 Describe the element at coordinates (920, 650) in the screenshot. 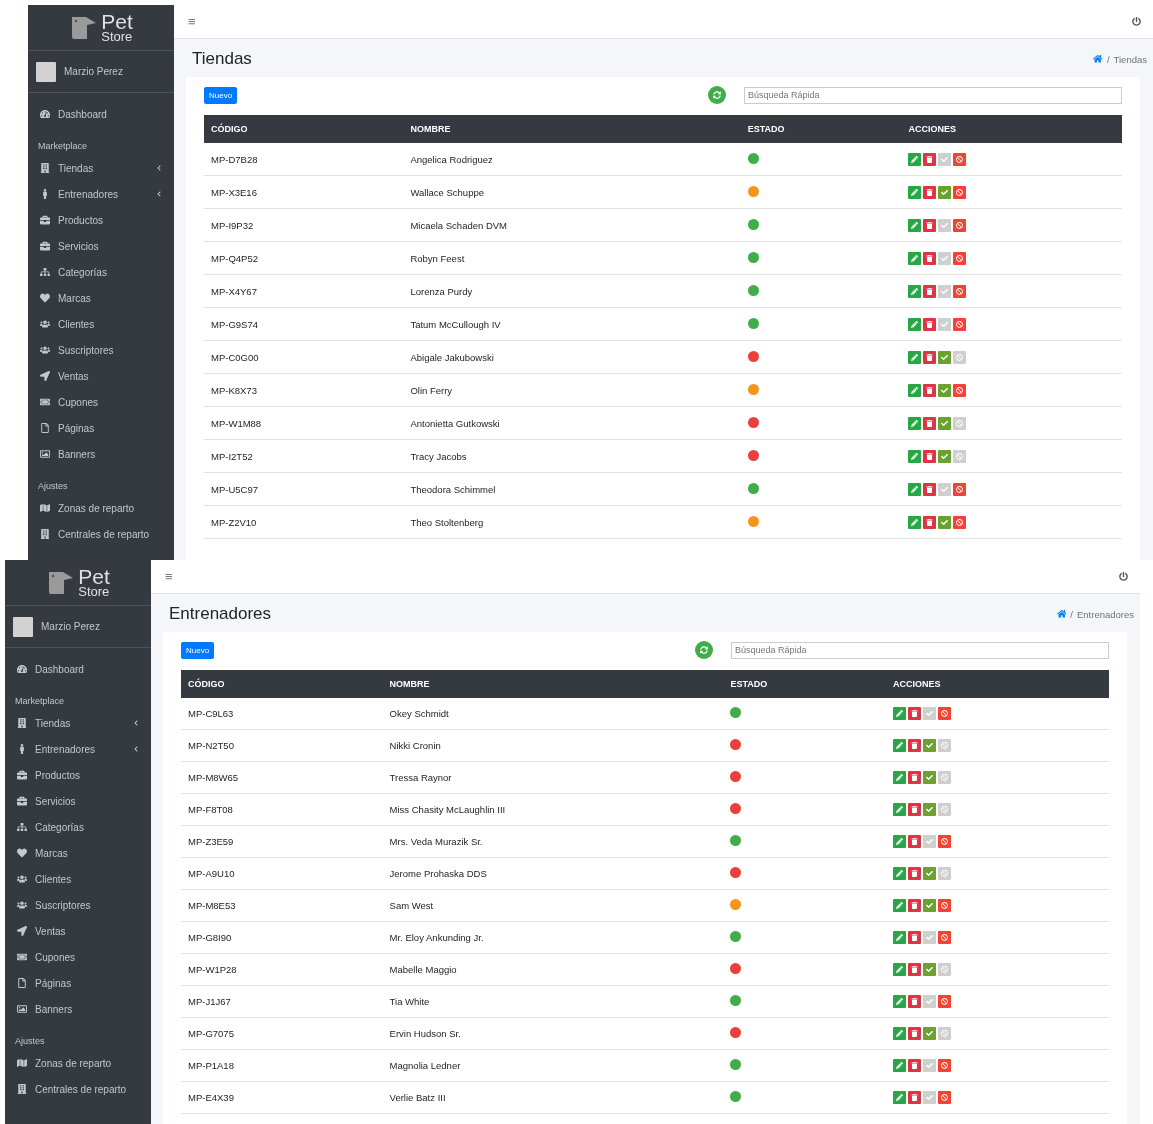

I see `search-field: Búsqueda Rápida` at that location.